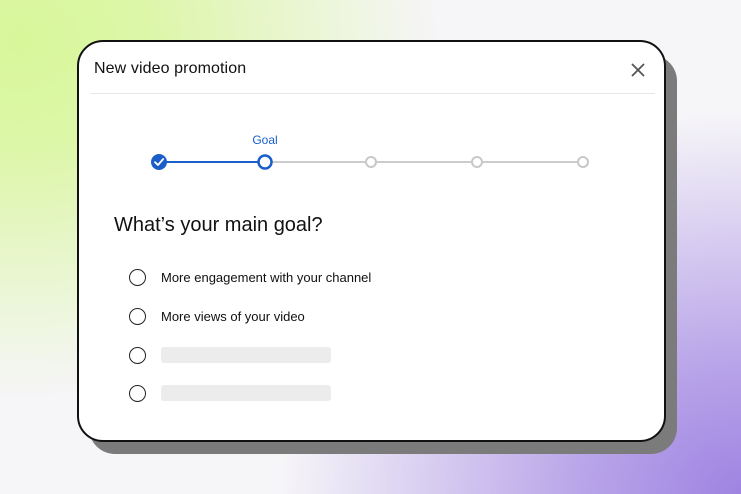 Image resolution: width=741 pixels, height=494 pixels. What do you see at coordinates (477, 162) in the screenshot?
I see `step-4-upcoming` at bounding box center [477, 162].